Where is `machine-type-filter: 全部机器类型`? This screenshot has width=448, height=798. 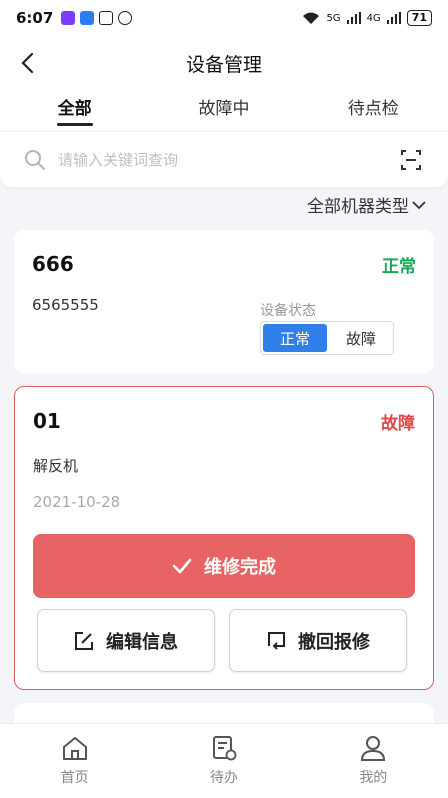
machine-type-filter: 全部机器类型 is located at coordinates (366, 204).